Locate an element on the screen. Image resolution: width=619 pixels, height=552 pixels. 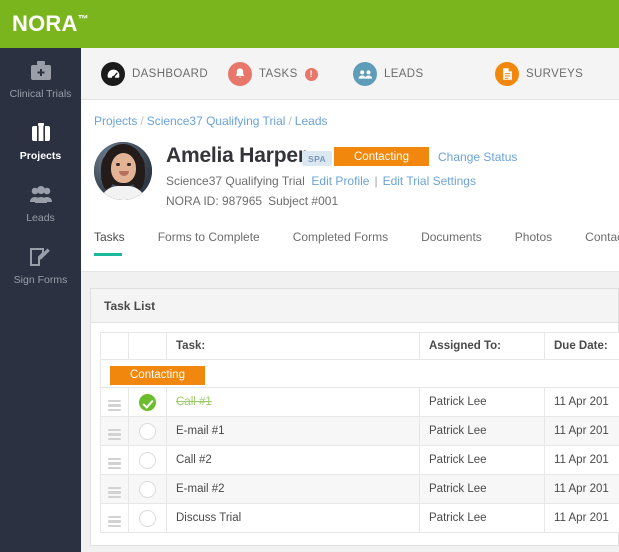
dashboard-gauge-icon is located at coordinates (113, 74).